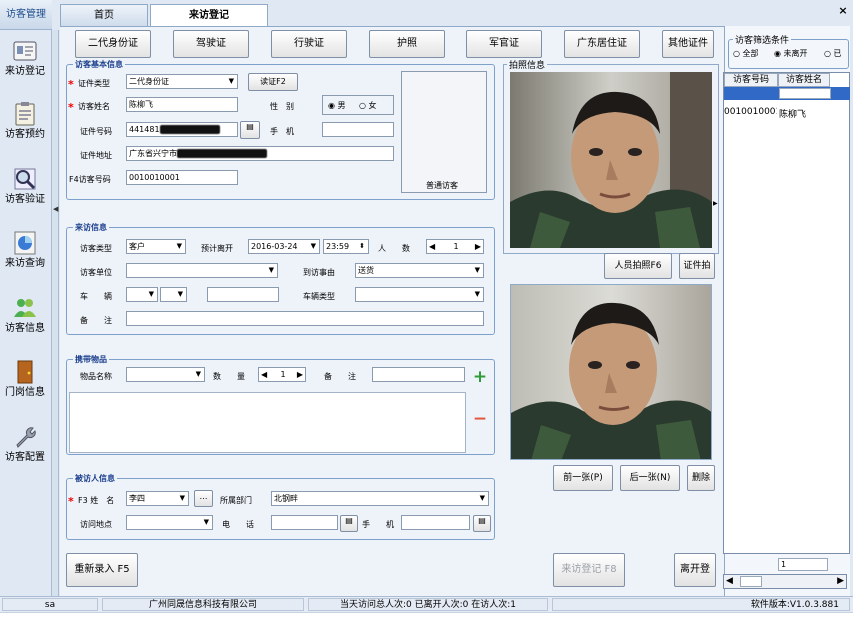 This screenshot has width=853, height=640. I want to click on id-type-button-officer: 军官证, so click(504, 44).